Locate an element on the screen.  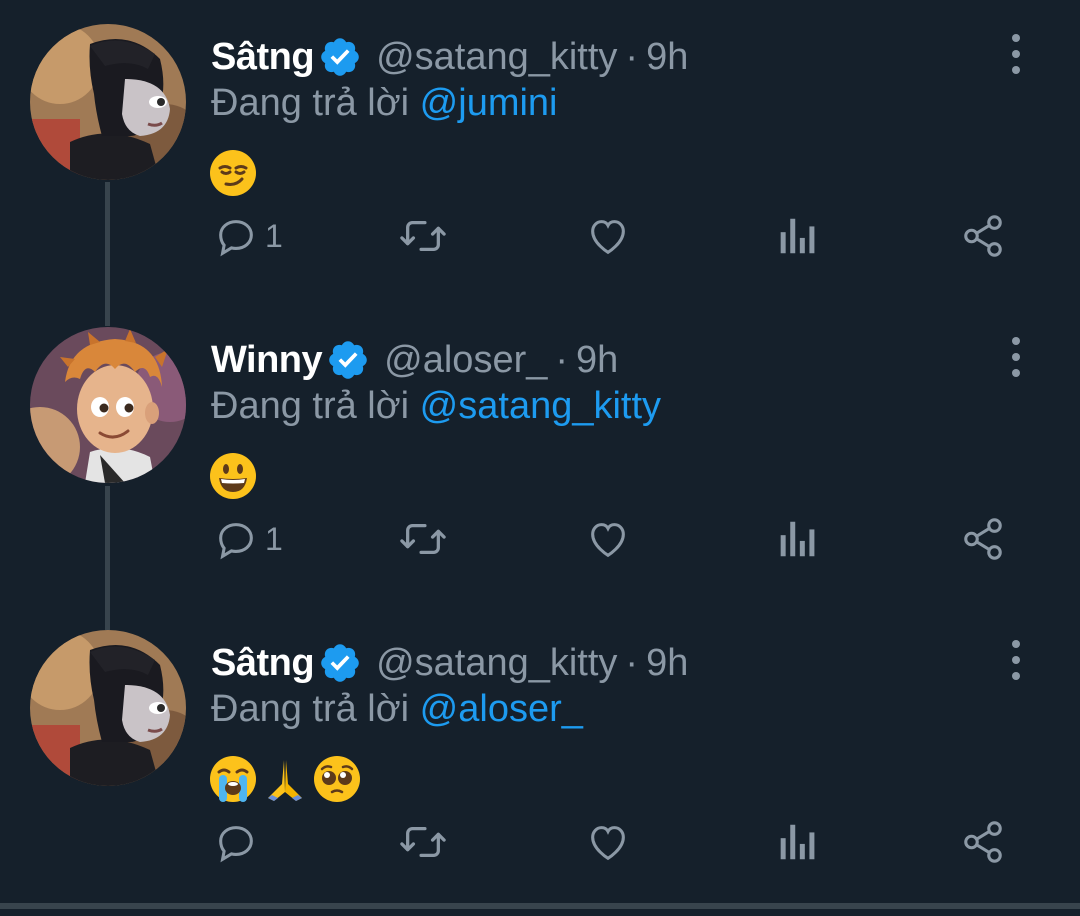
mention-link: @aloser_ is located at coordinates (501, 709).